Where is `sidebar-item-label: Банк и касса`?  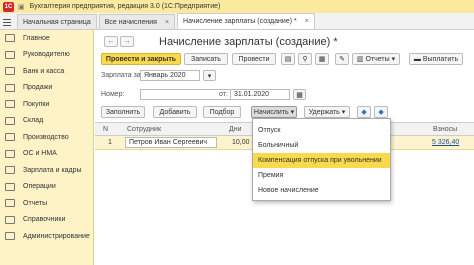
sidebar-item-label: Банк и касса is located at coordinates (44, 71).